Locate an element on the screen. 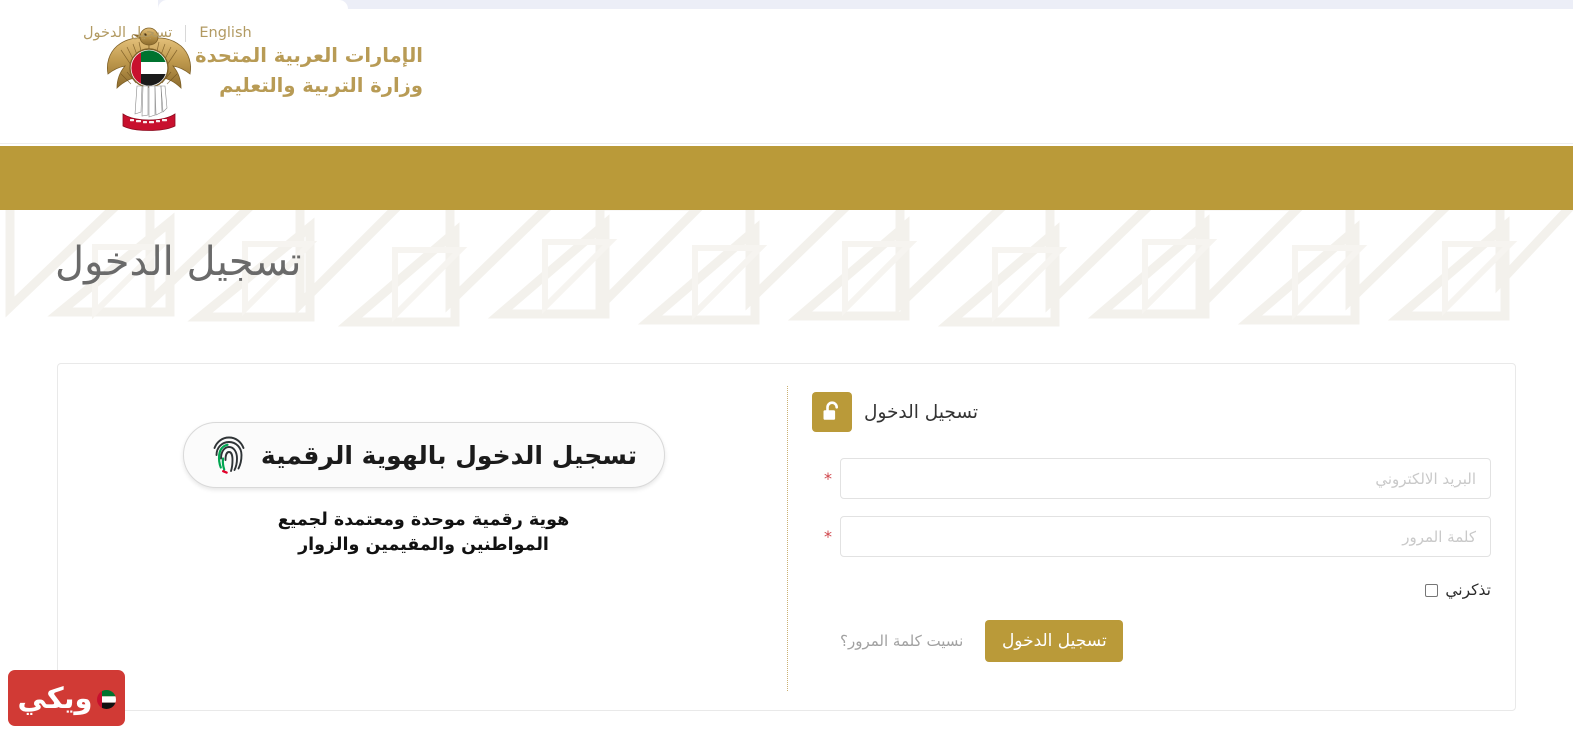  uaepass-login-button: تسجيل الدخول بالهوية الرقمية is located at coordinates (423, 455).